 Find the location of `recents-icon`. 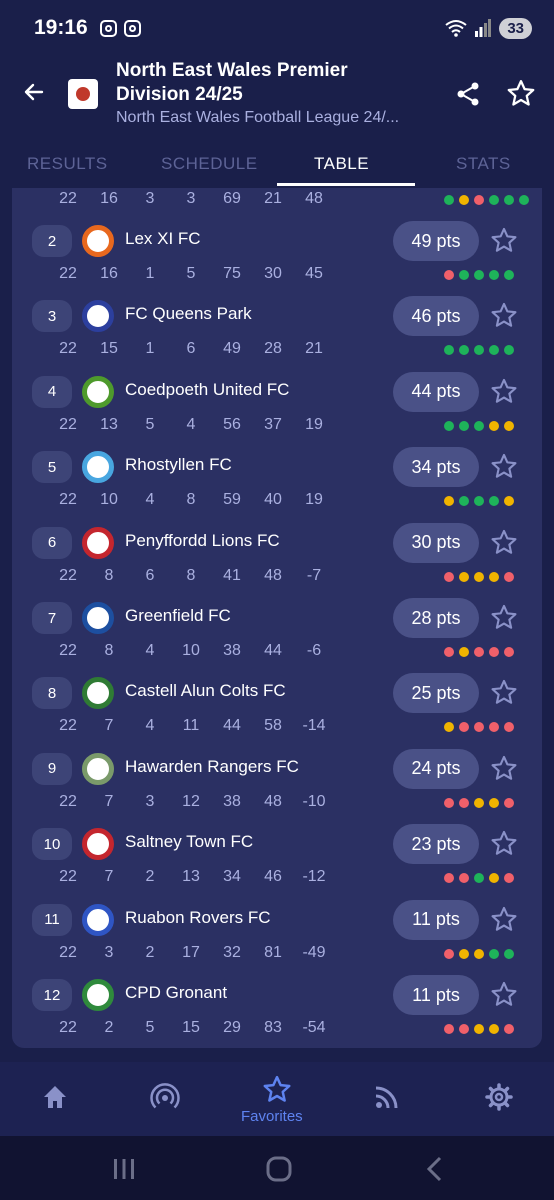

recents-icon is located at coordinates (124, 1169).